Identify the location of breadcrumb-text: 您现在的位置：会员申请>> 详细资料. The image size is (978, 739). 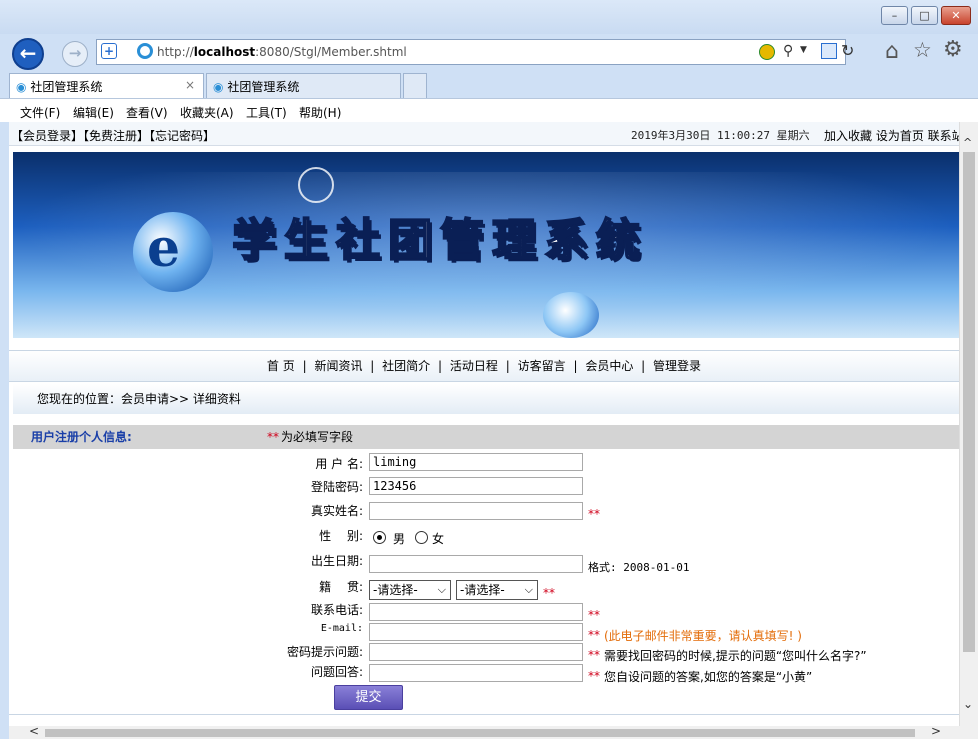
(139, 399).